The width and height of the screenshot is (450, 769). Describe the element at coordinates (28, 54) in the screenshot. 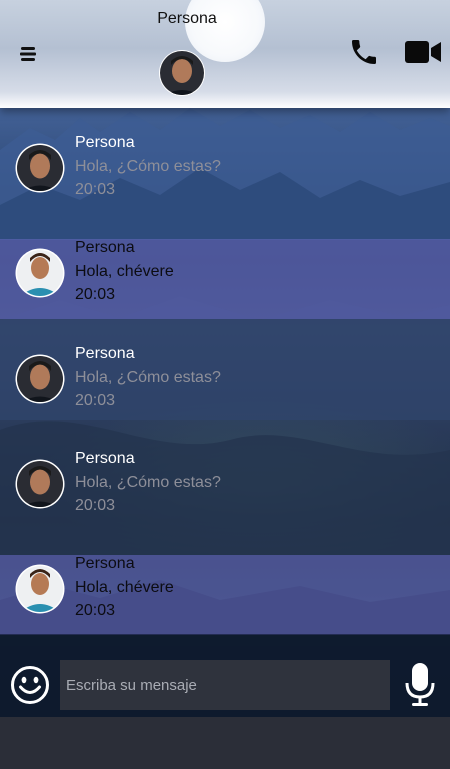

I see `hamburger-icon` at that location.